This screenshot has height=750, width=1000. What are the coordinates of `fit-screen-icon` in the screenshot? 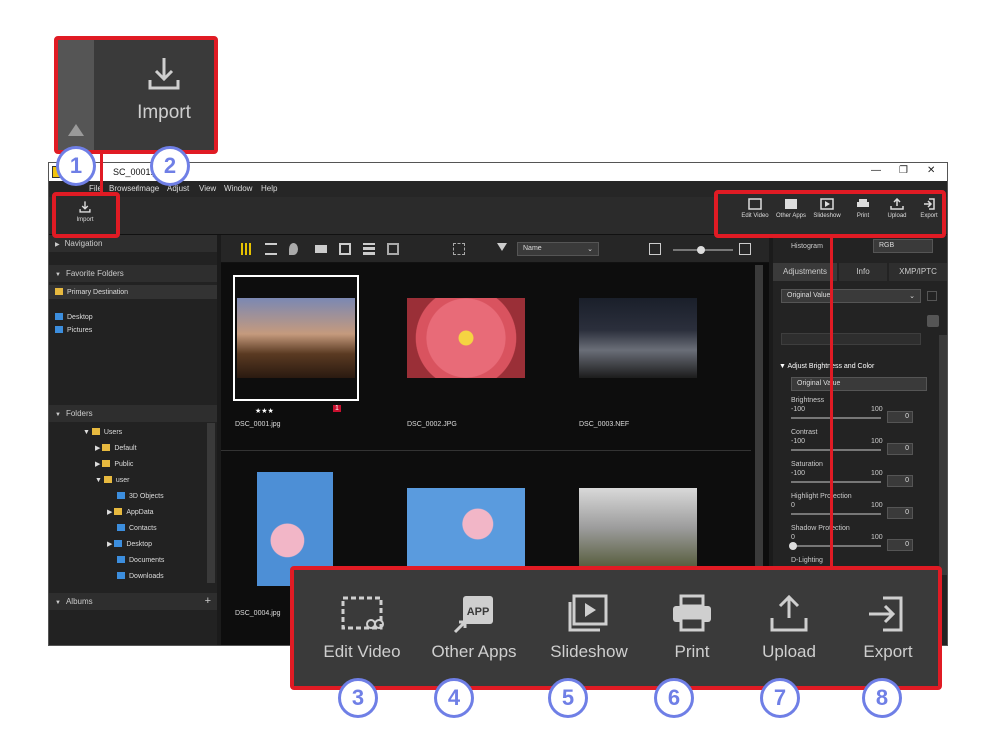 It's located at (459, 249).